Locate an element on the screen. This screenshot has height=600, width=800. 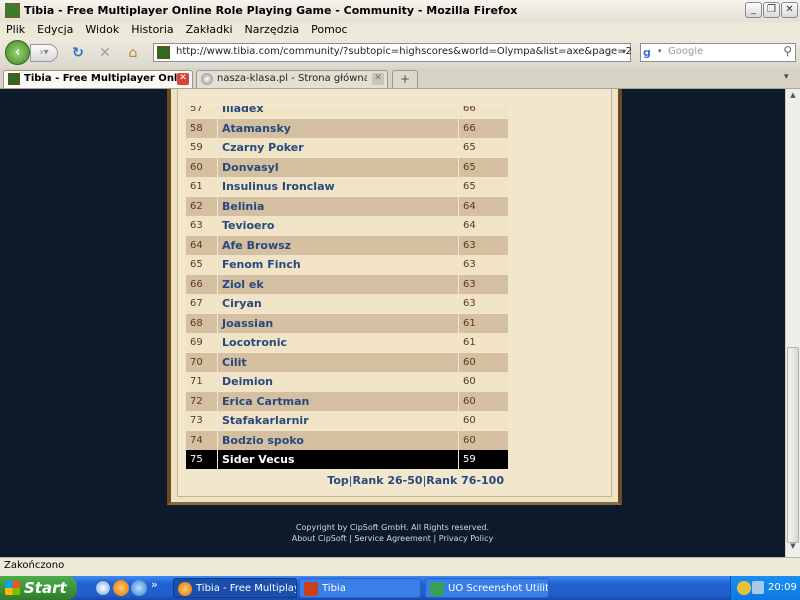
level-cell: 59 is located at coordinates (483, 459).